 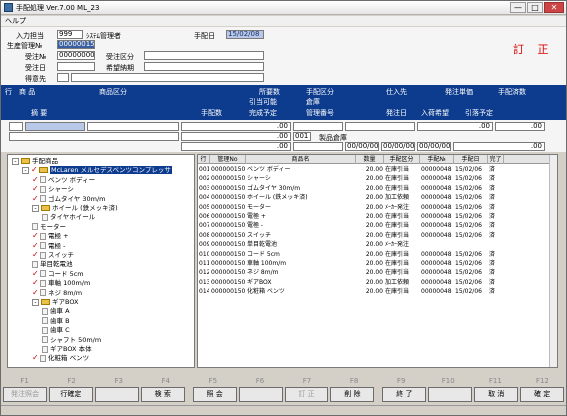 What do you see at coordinates (58, 273) in the screenshot?
I see `tree-node: ✓ コード 5cm` at bounding box center [58, 273].